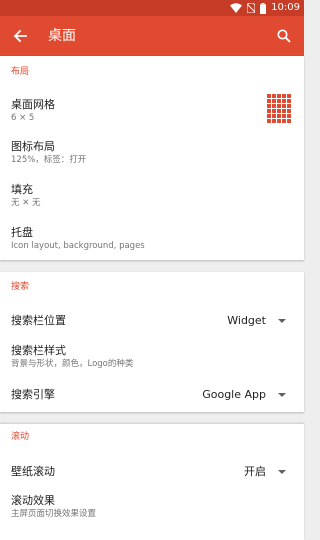  What do you see at coordinates (22, 189) in the screenshot?
I see `setting-title: 填充` at bounding box center [22, 189].